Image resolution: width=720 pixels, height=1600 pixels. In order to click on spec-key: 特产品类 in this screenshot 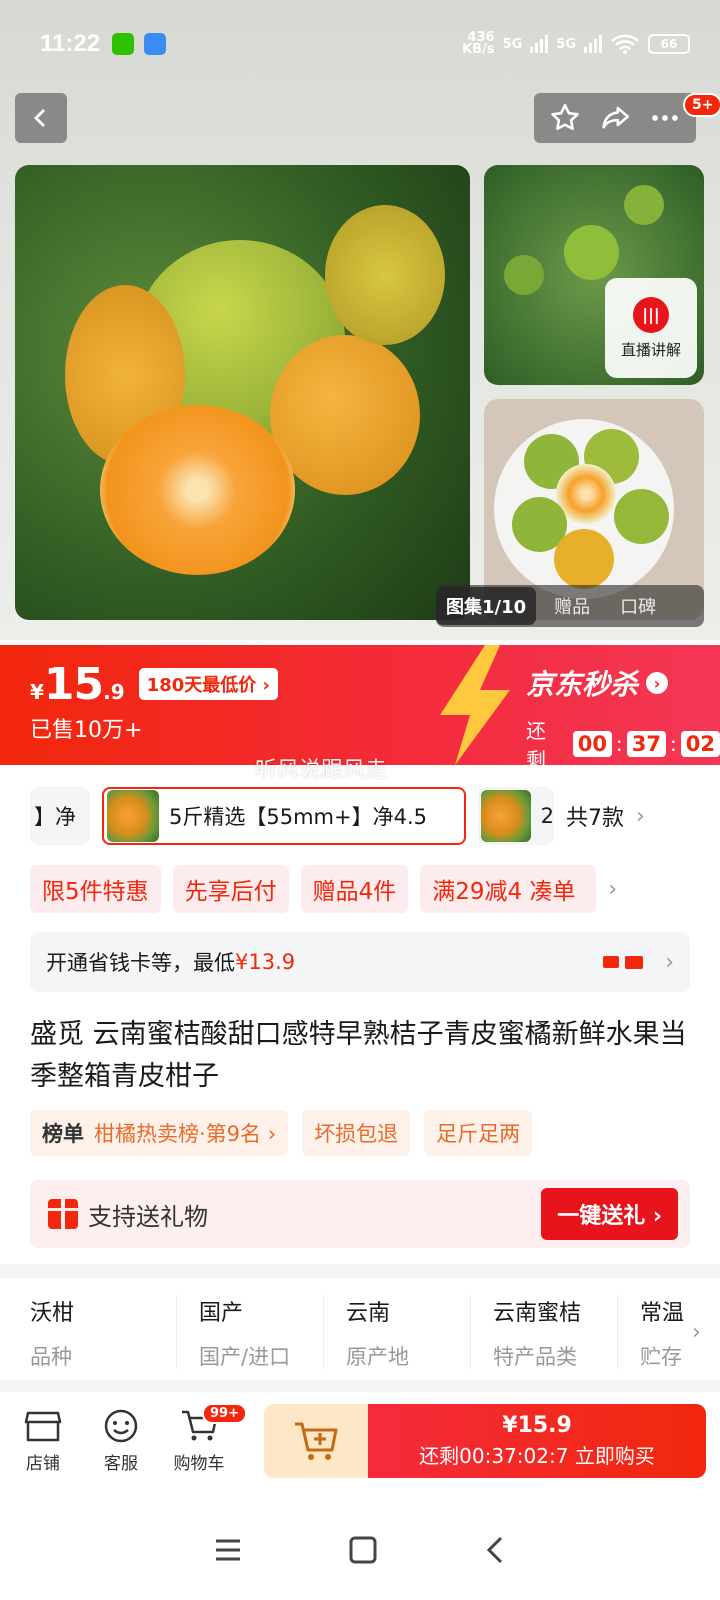, I will do `click(535, 1357)`.